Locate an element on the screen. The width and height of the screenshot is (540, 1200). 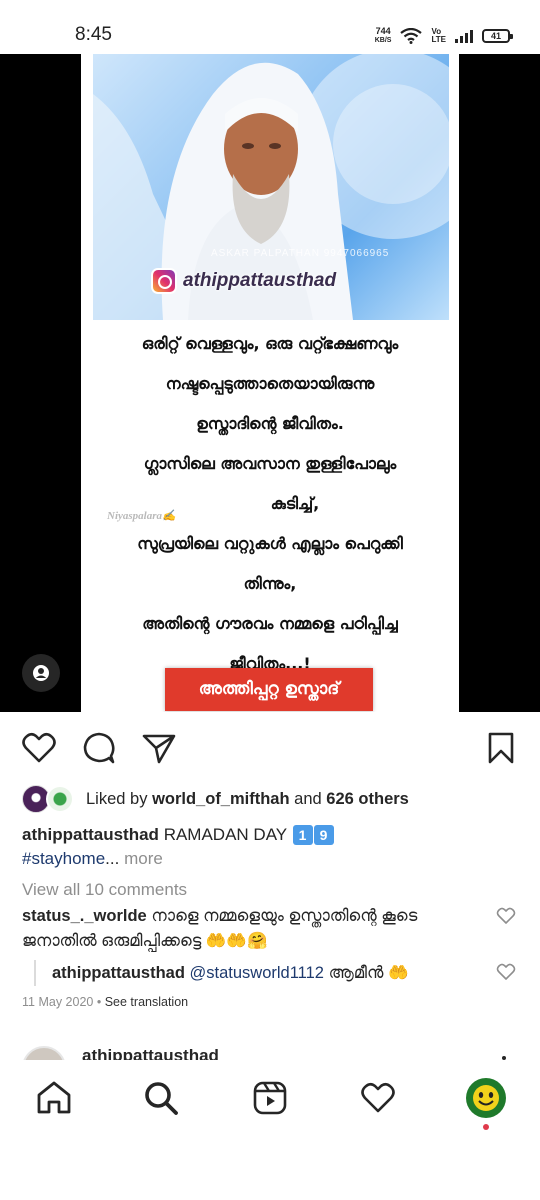
wifi-icon is located at coordinates (411, 36).